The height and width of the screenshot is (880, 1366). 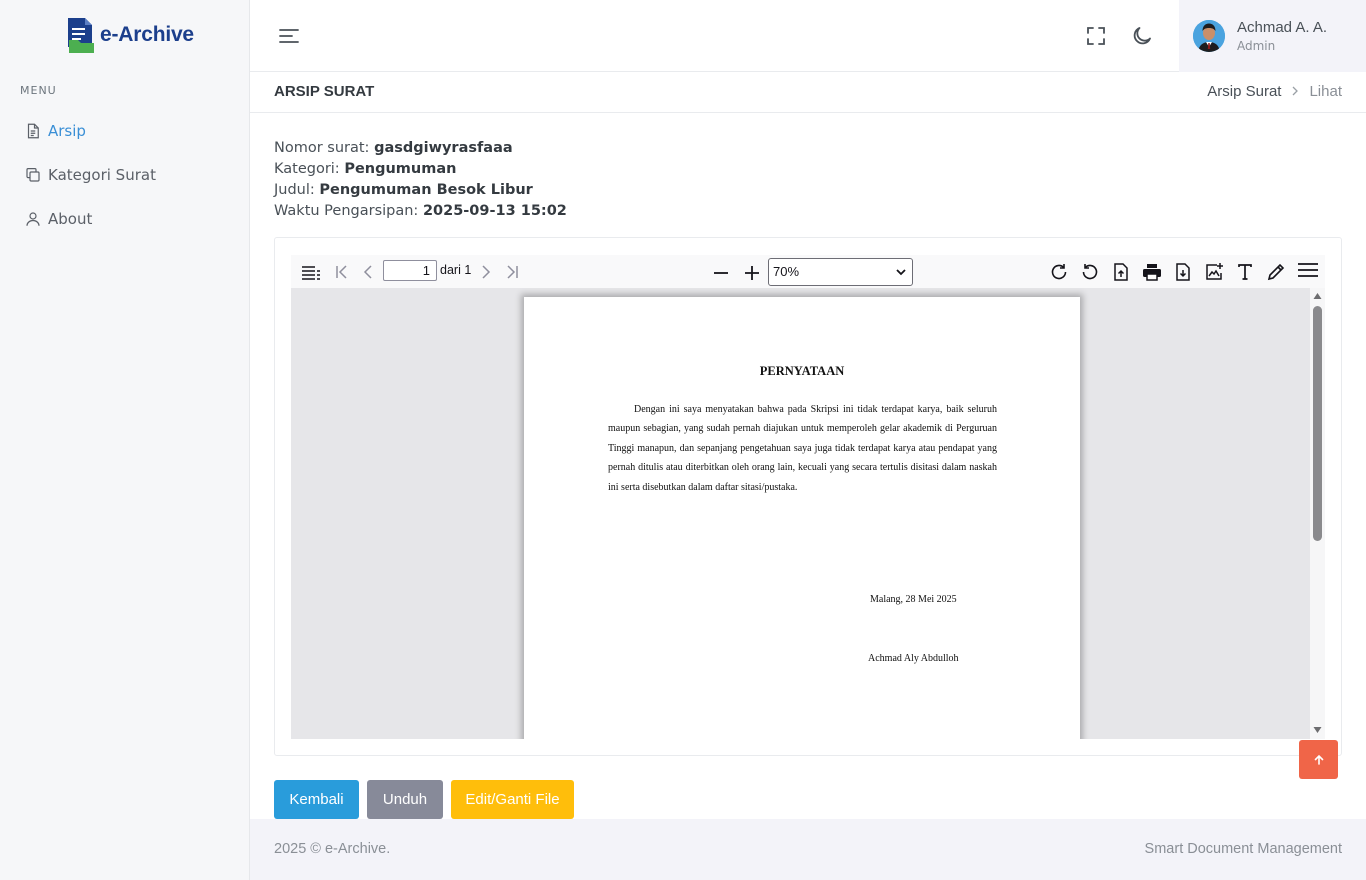 I want to click on pdf-toolbar: 1 dari 1 70%, so click(x=808, y=271).